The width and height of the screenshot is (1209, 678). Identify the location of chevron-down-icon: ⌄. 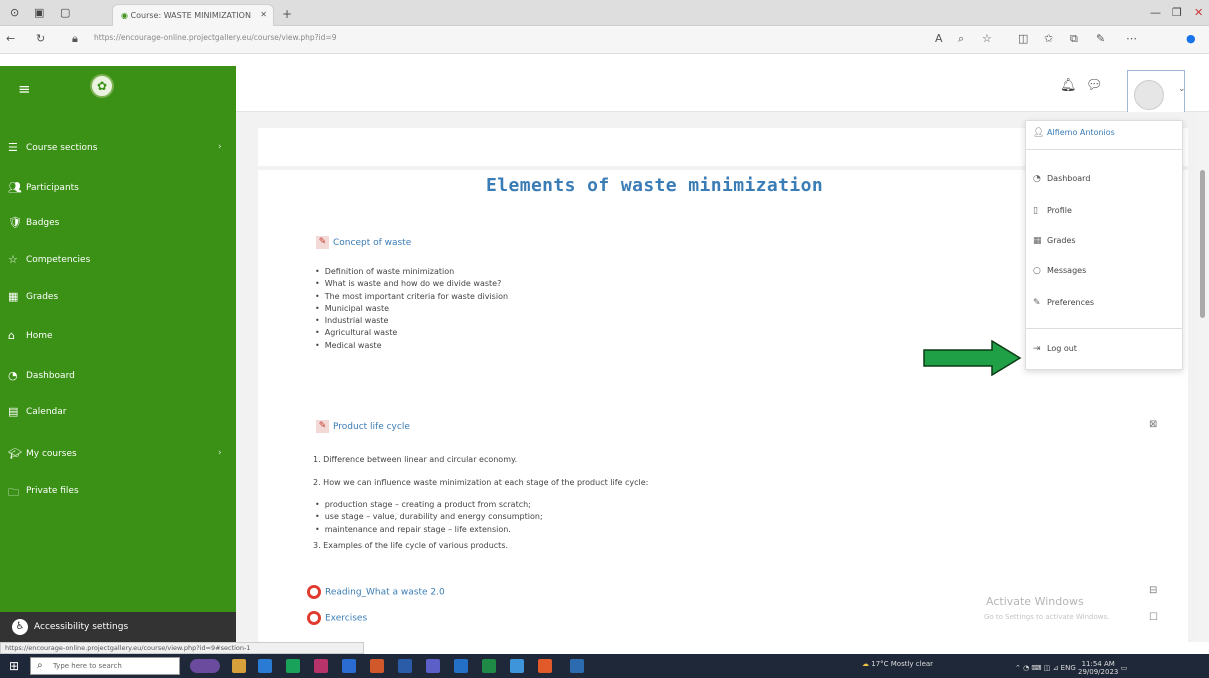
(1182, 89).